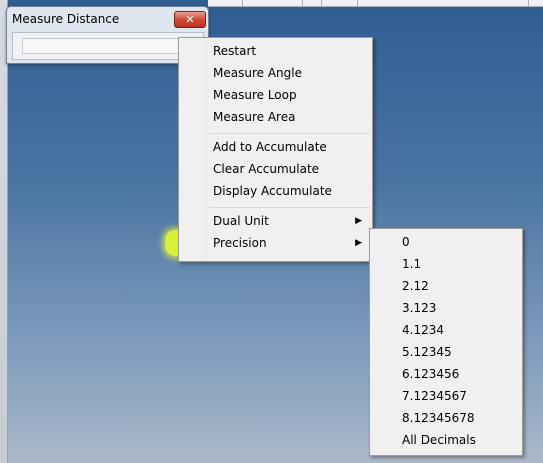 The height and width of the screenshot is (463, 543). I want to click on precision-option: 8.12345678, so click(446, 418).